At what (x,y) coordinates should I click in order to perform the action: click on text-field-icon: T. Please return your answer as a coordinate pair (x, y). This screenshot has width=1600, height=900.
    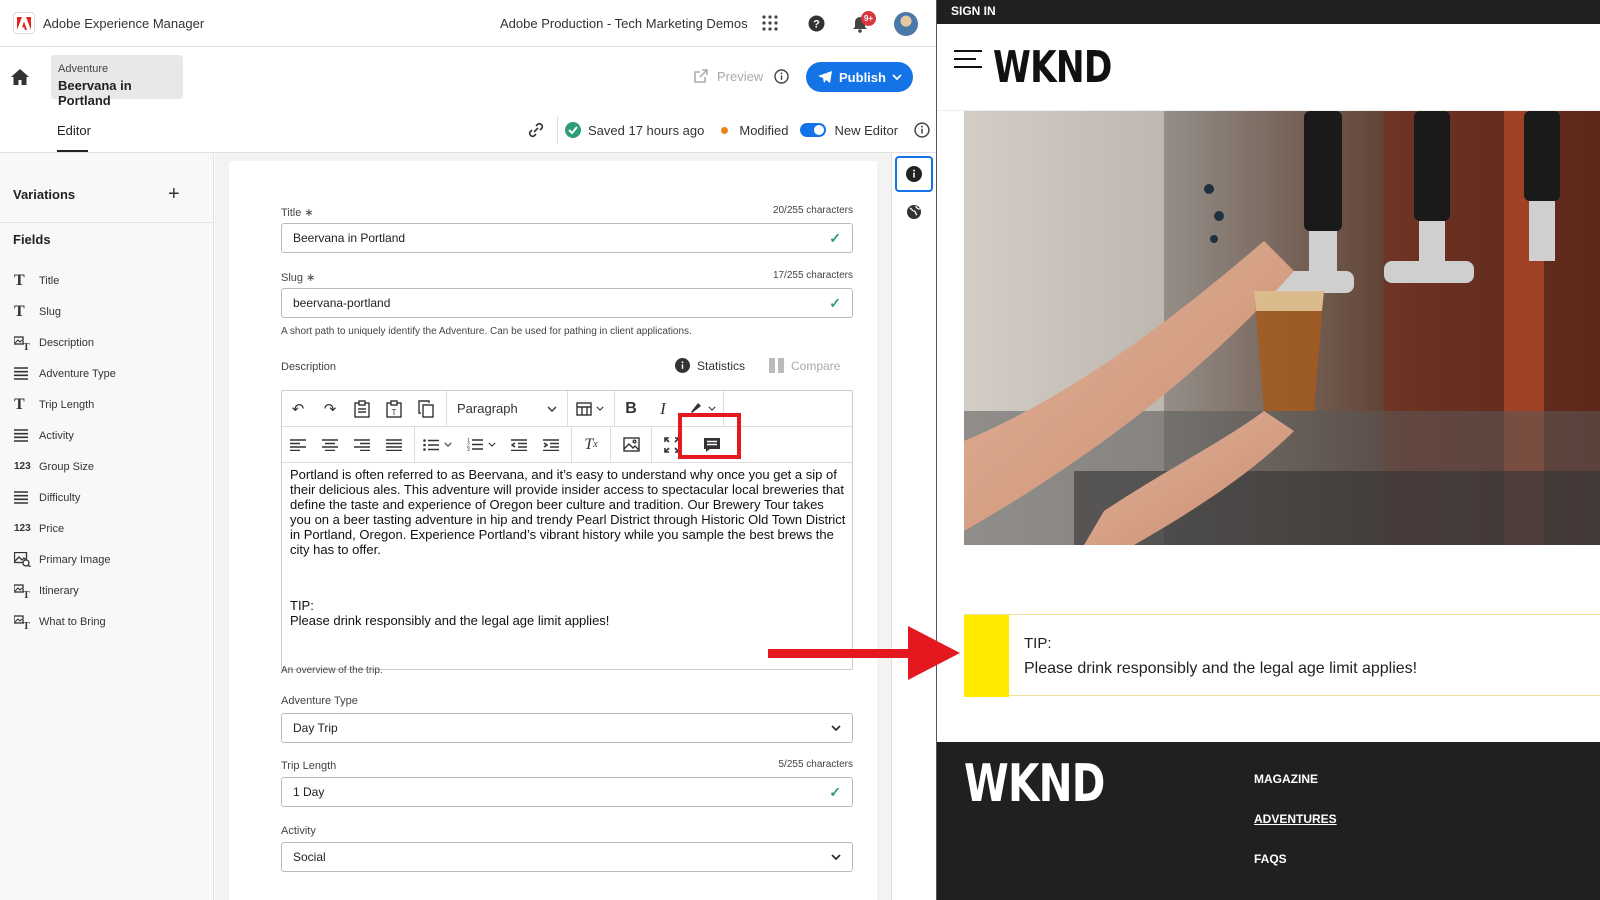
    Looking at the image, I should click on (19, 311).